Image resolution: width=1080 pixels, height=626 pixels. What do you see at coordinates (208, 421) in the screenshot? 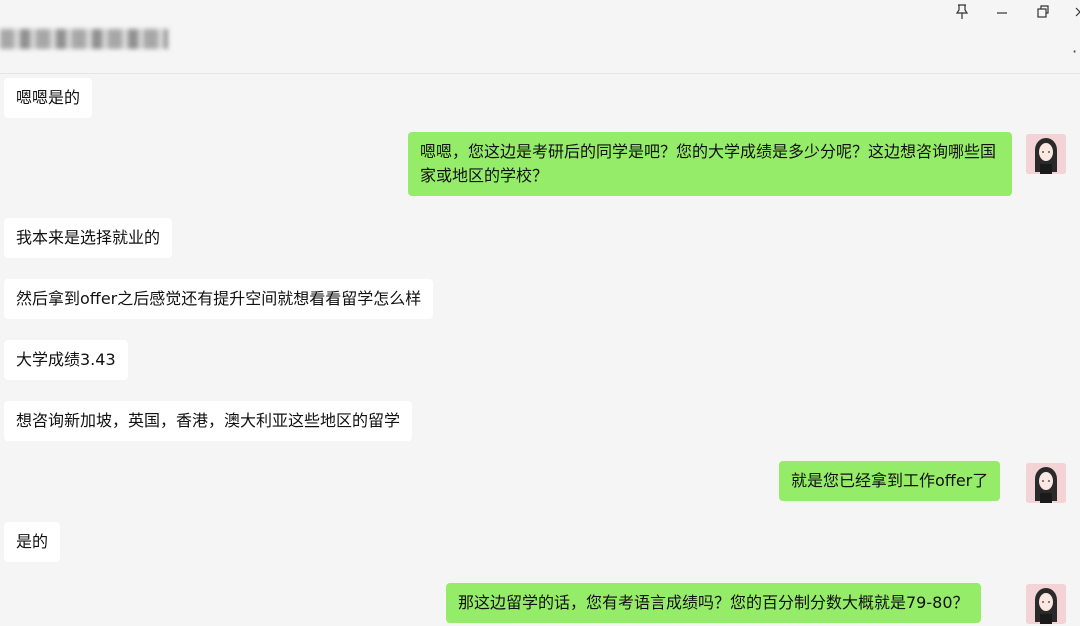
I see `message-bubble: 想咨询新加坡，英国，香港，澳大利亚这些地区的留学` at bounding box center [208, 421].